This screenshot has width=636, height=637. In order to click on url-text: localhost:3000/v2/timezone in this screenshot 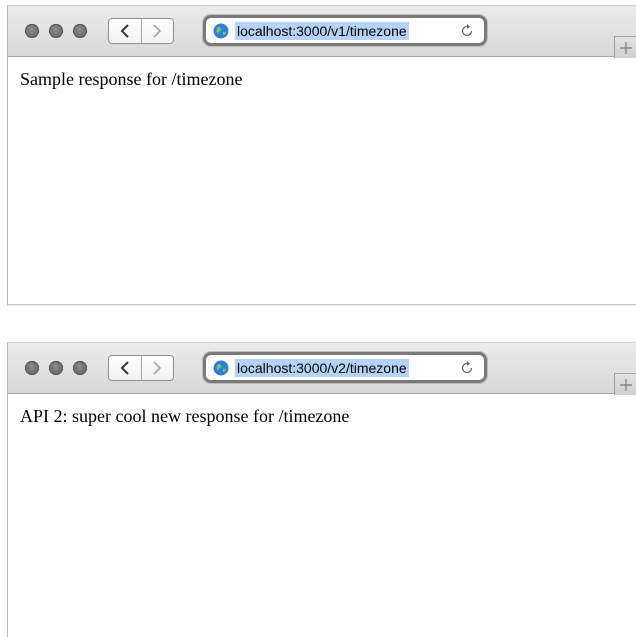, I will do `click(322, 368)`.